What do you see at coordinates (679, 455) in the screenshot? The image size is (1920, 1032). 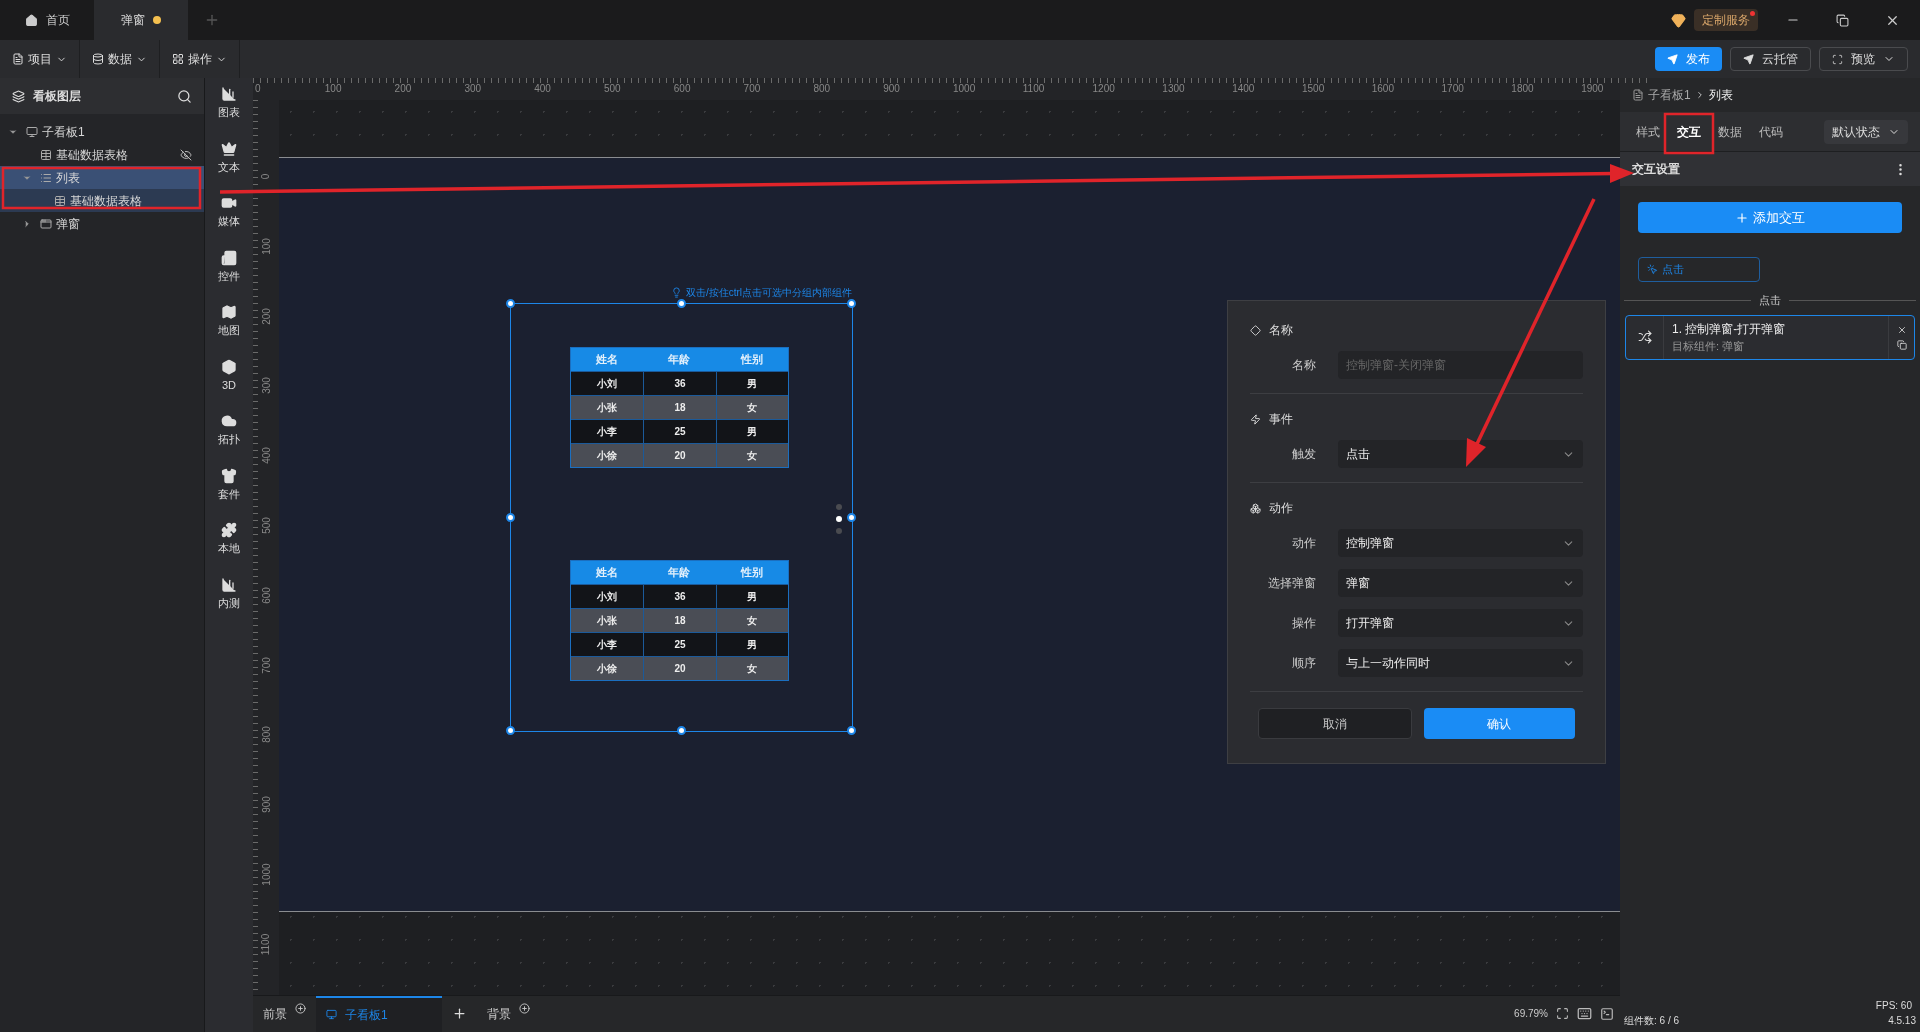 I see `table-cell: 20` at bounding box center [679, 455].